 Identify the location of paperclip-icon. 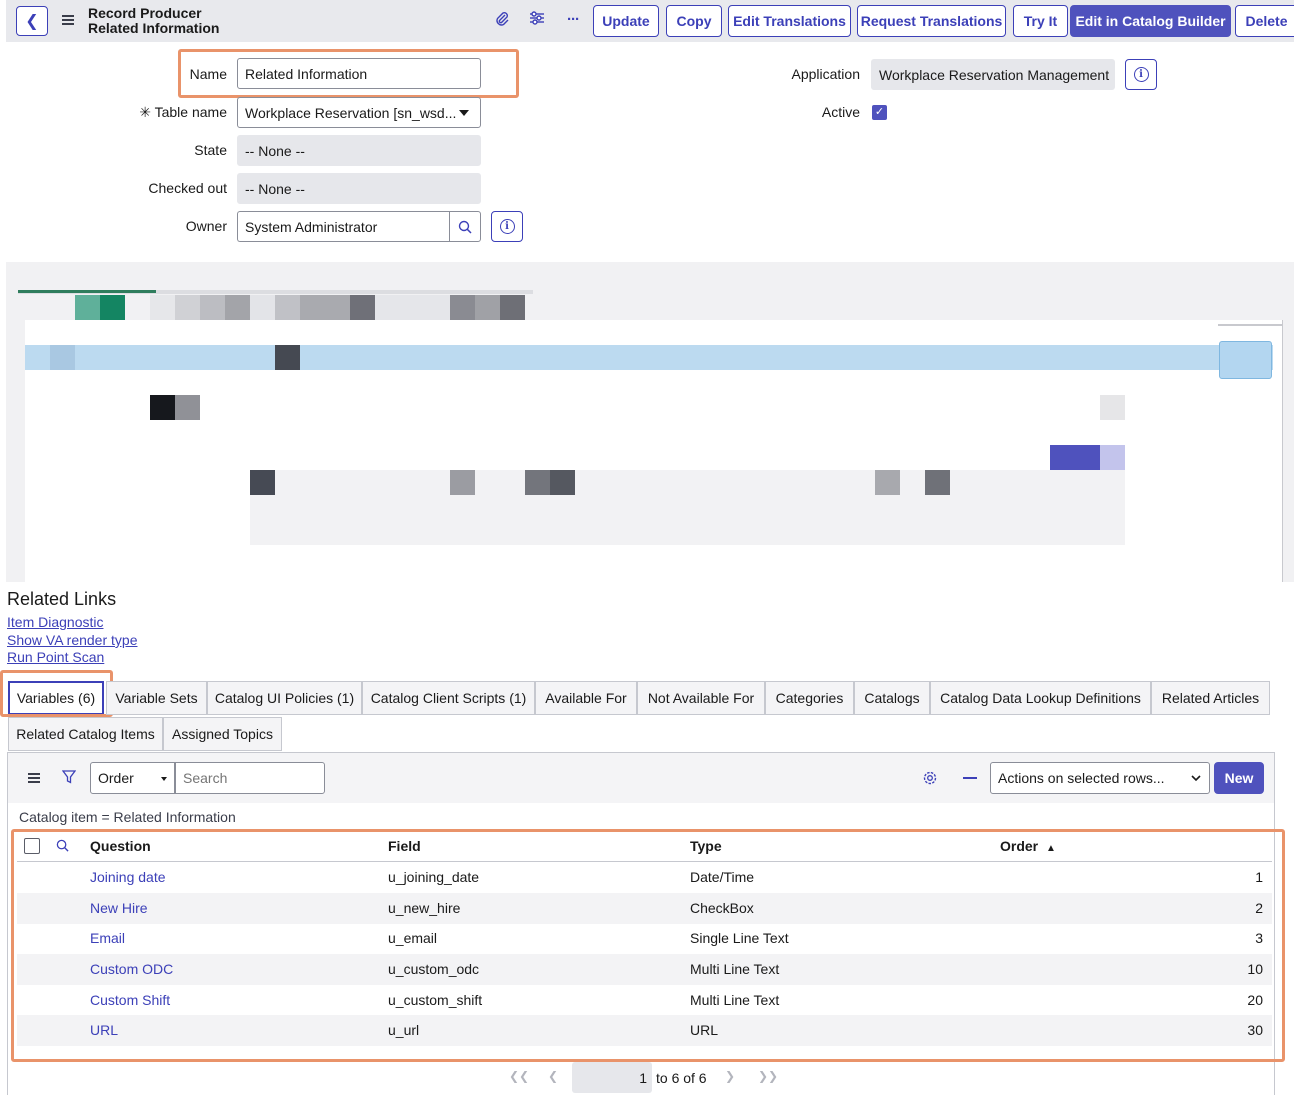
(502, 20).